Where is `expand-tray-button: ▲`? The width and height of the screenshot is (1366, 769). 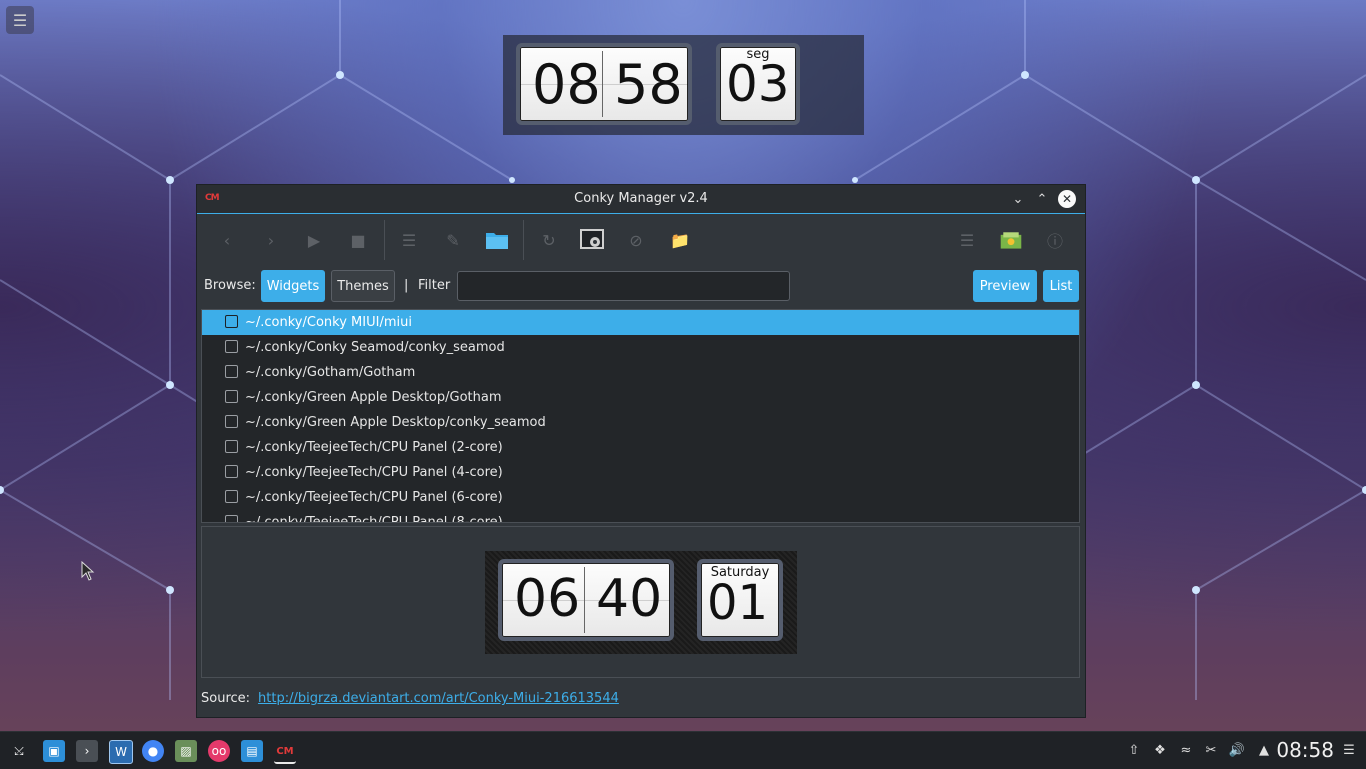
expand-tray-button: ▲ is located at coordinates (1264, 750).